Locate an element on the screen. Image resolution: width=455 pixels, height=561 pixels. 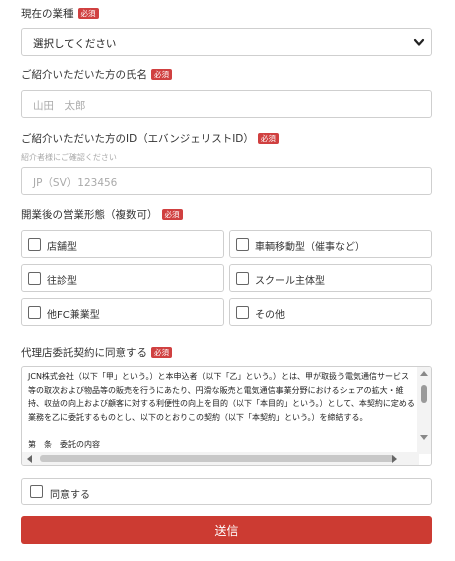
agreement-label: 代理店委託契約に同意する is located at coordinates (84, 353).